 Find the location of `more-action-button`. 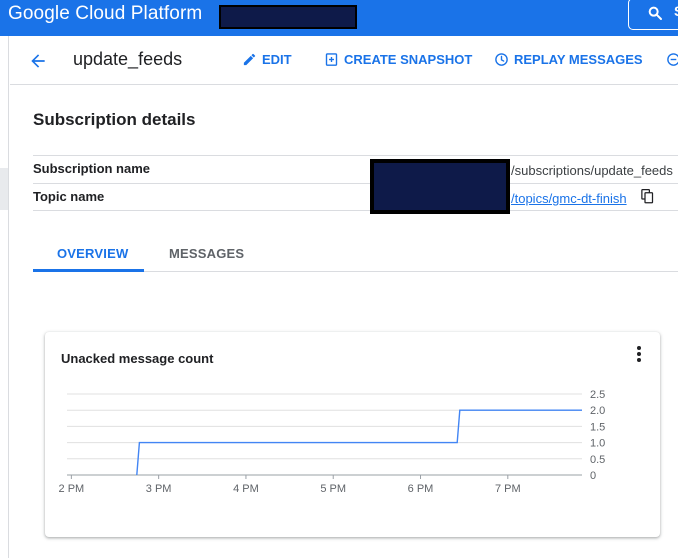

more-action-button is located at coordinates (672, 59).